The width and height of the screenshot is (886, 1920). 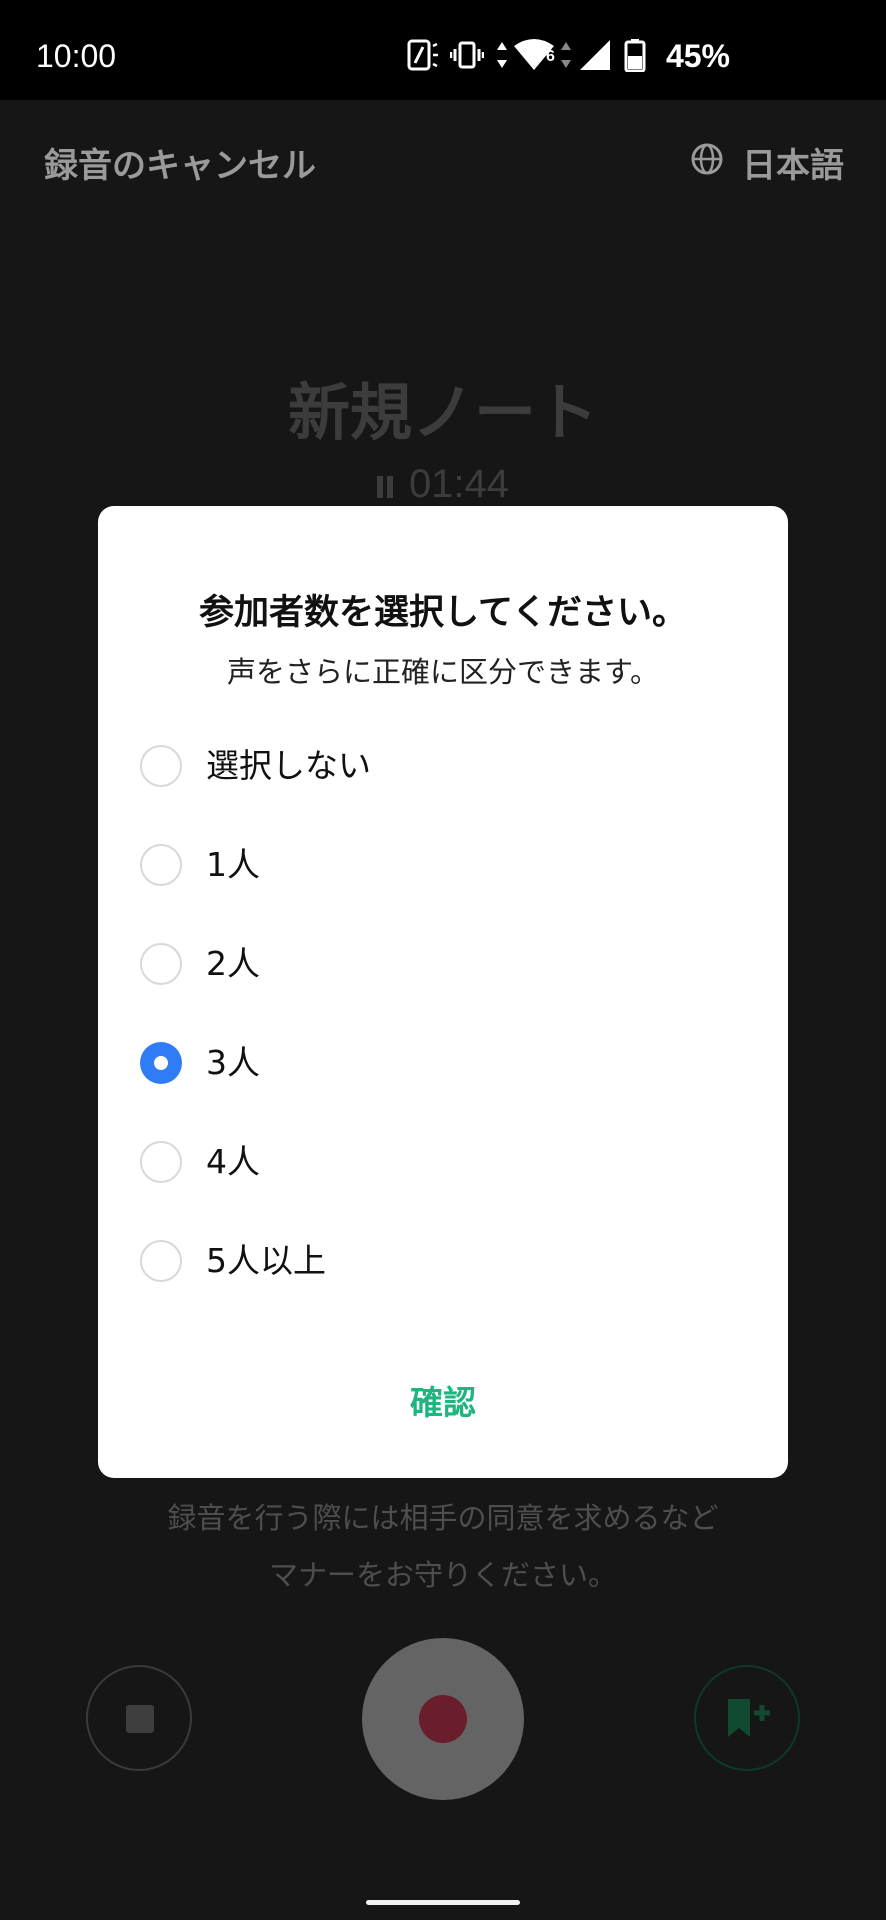 I want to click on option-label: 選択しない, so click(x=288, y=765).